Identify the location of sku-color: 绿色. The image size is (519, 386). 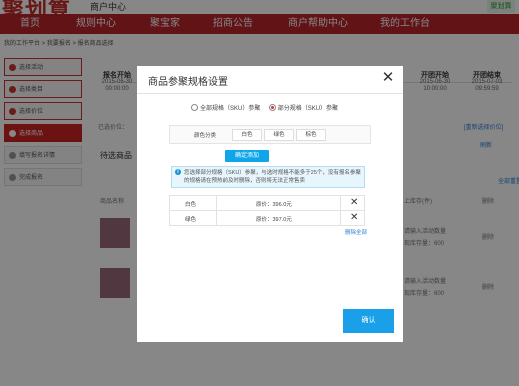
(191, 220).